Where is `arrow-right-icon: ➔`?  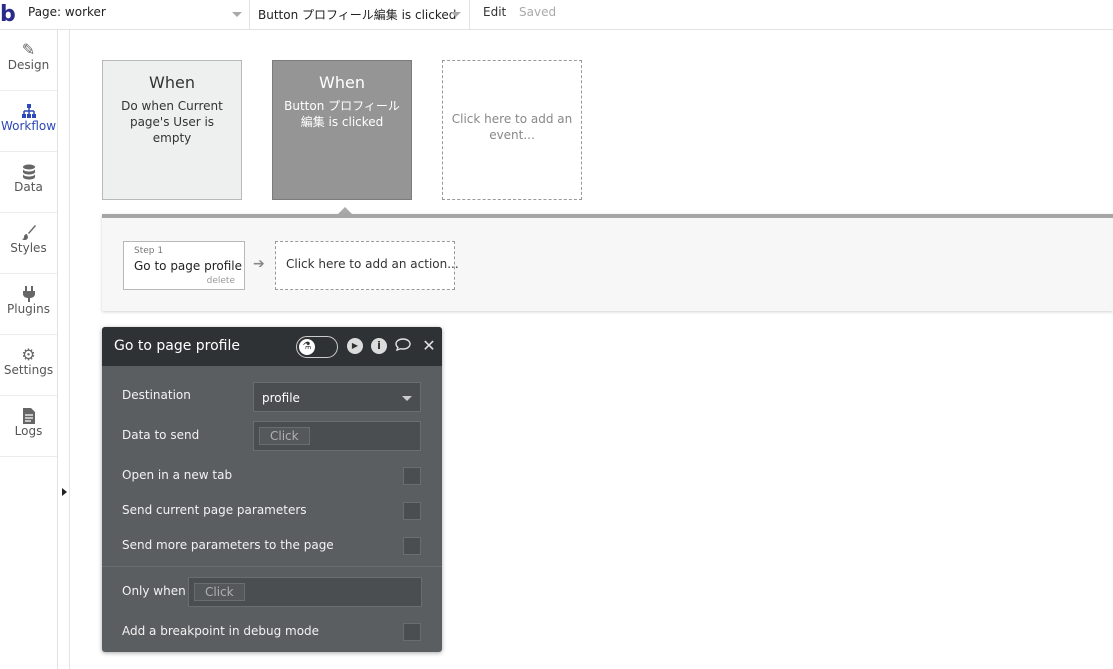
arrow-right-icon: ➔ is located at coordinates (259, 264).